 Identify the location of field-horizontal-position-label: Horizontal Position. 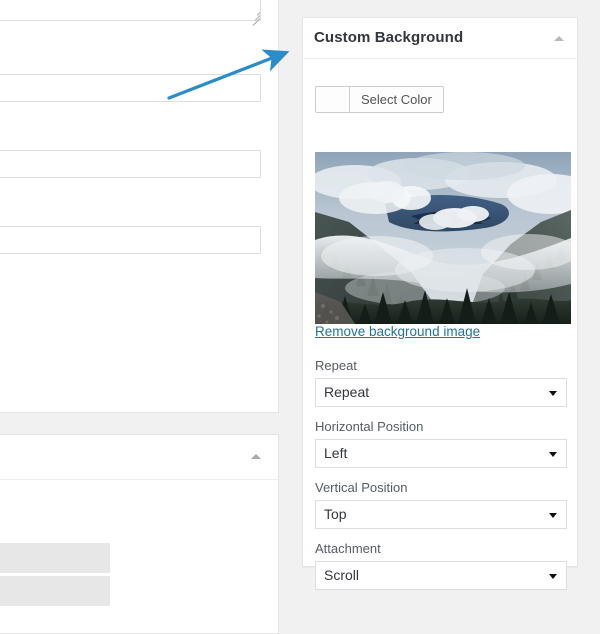
(369, 426).